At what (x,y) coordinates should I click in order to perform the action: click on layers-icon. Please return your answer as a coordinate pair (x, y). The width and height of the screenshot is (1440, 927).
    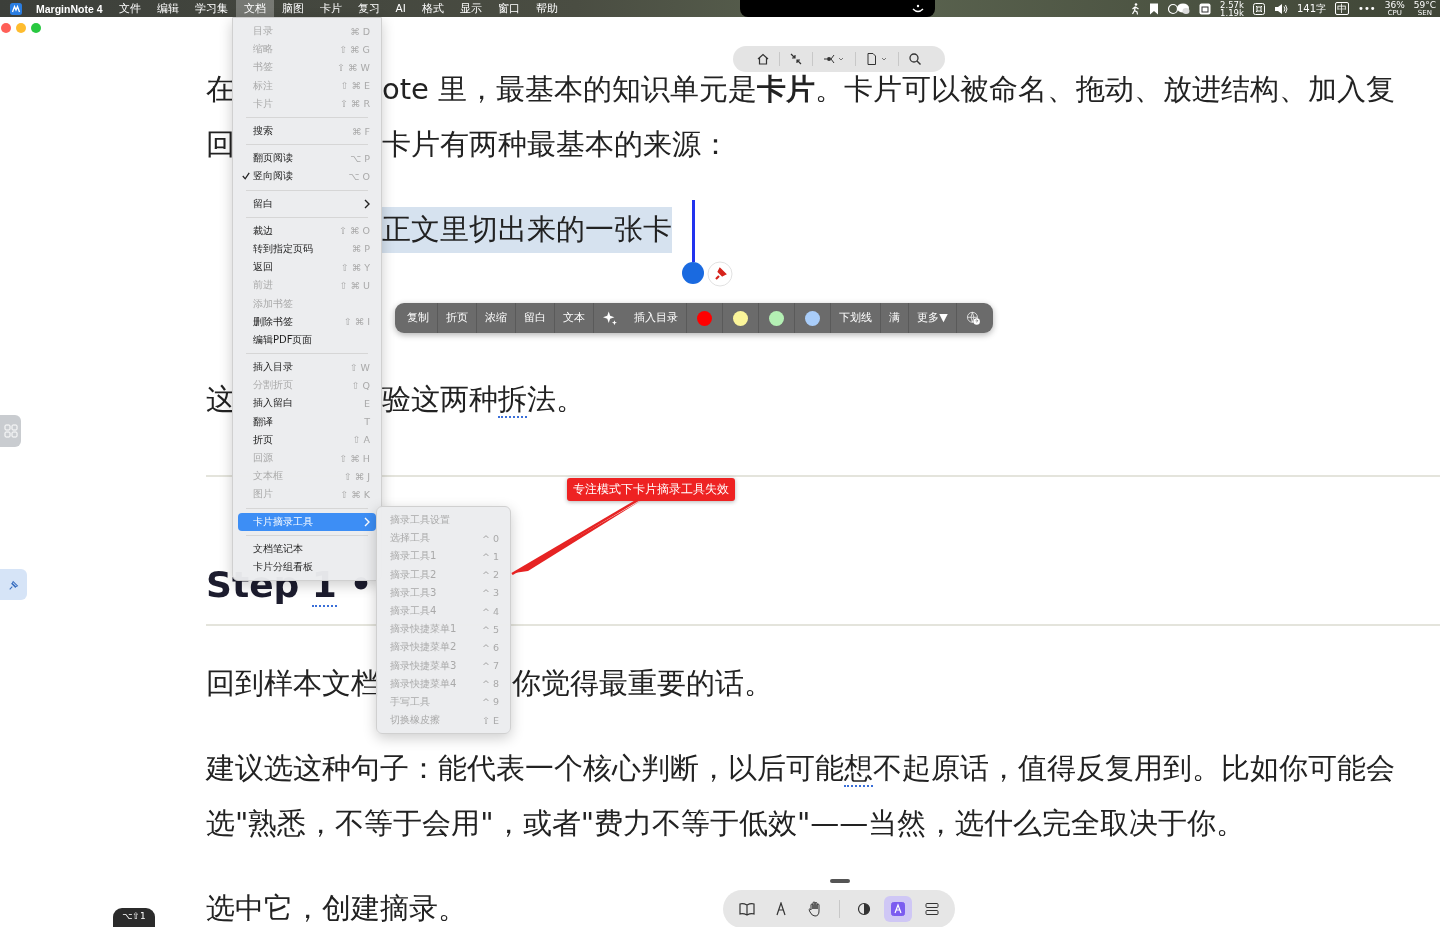
    Looking at the image, I should click on (931, 909).